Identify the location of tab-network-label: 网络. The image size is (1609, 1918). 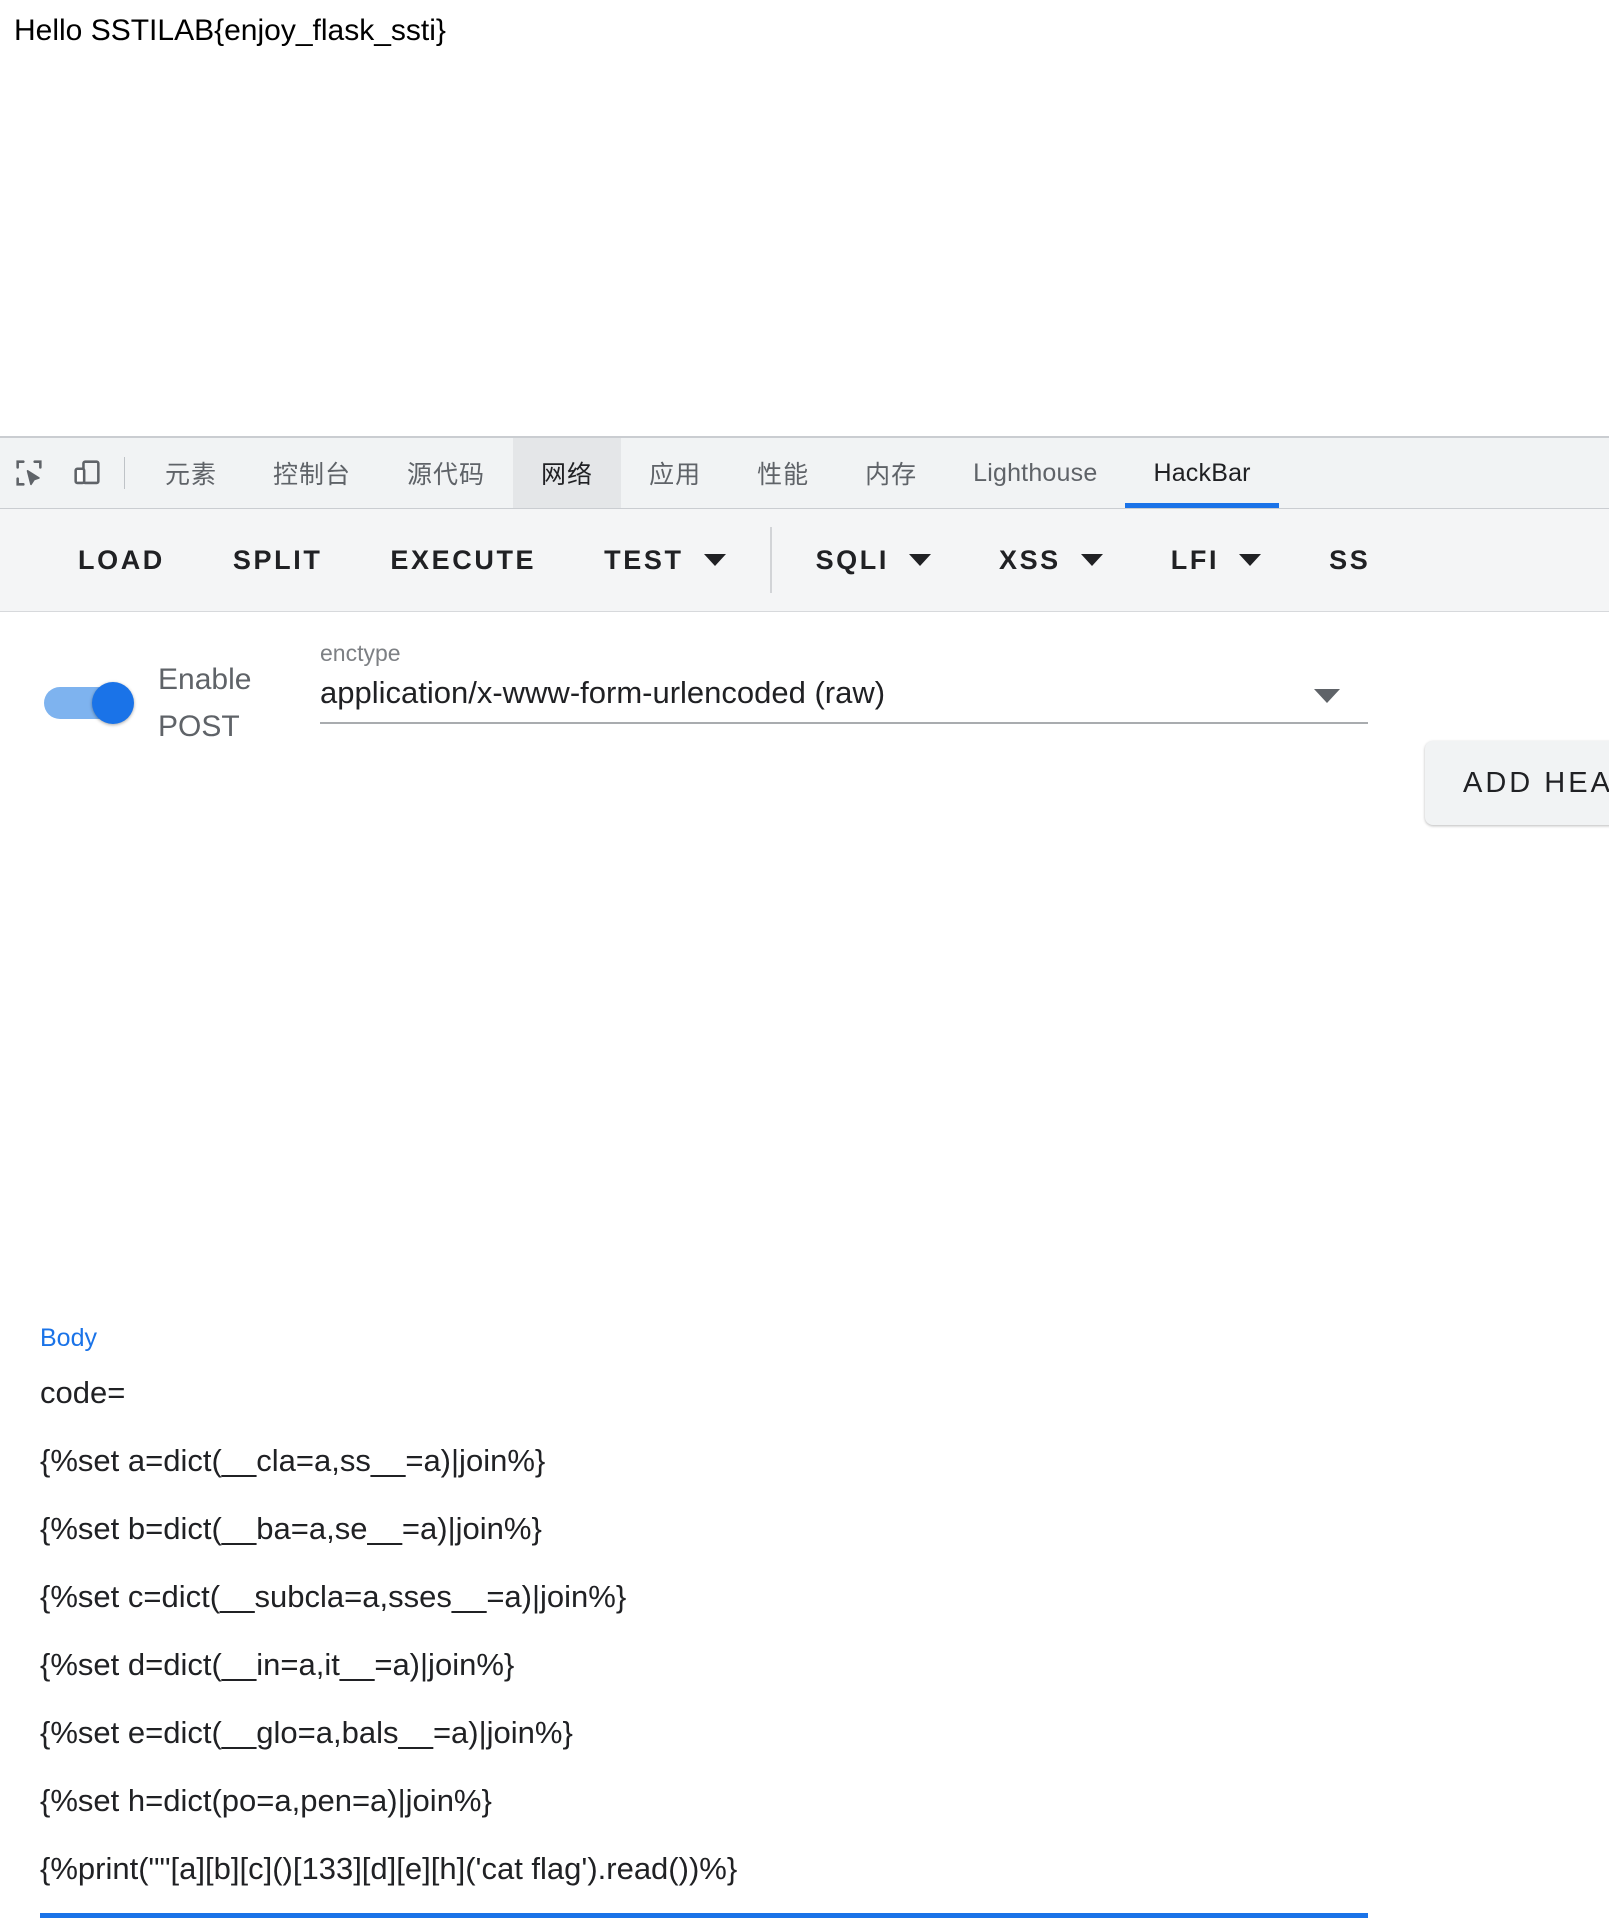
(567, 475).